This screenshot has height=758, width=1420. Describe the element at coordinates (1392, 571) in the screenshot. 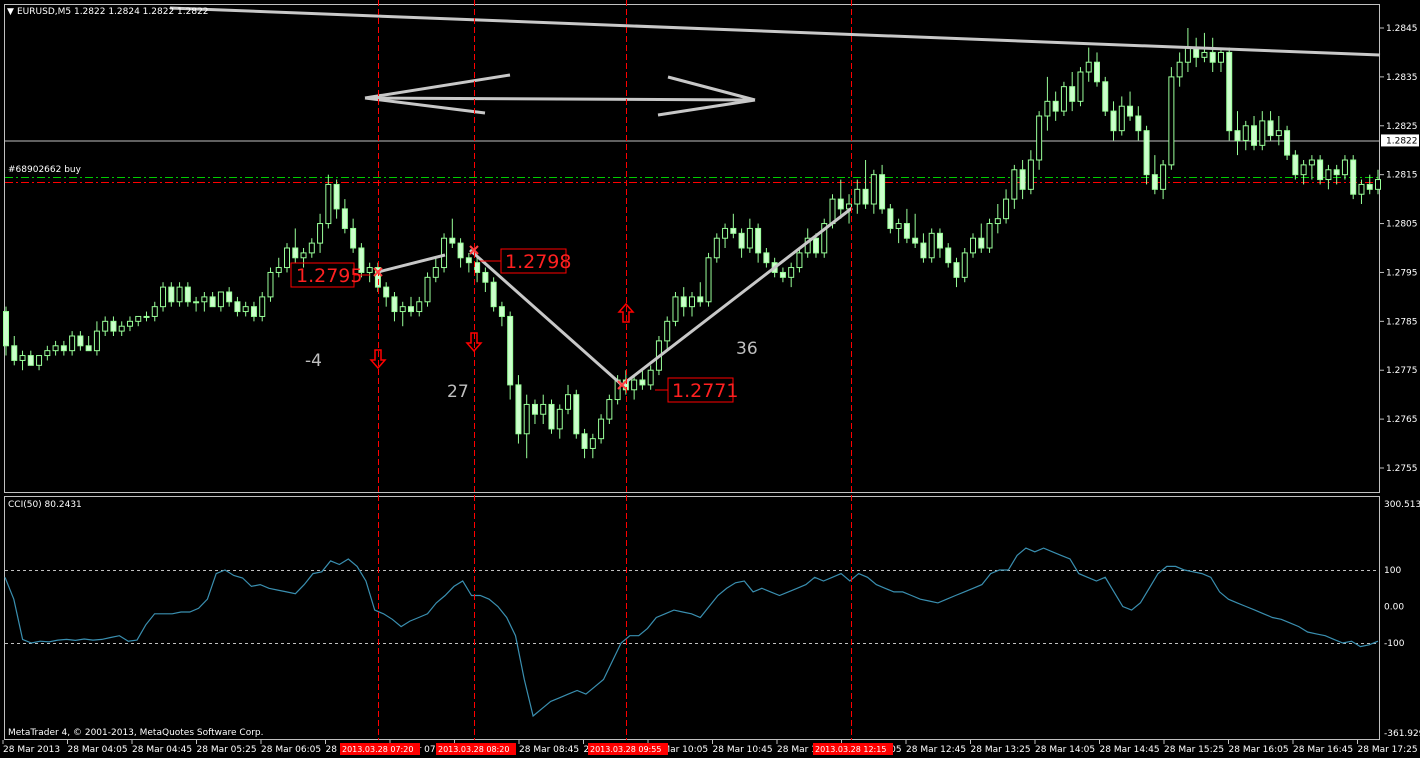

I see `cci-level-label: 100` at that location.